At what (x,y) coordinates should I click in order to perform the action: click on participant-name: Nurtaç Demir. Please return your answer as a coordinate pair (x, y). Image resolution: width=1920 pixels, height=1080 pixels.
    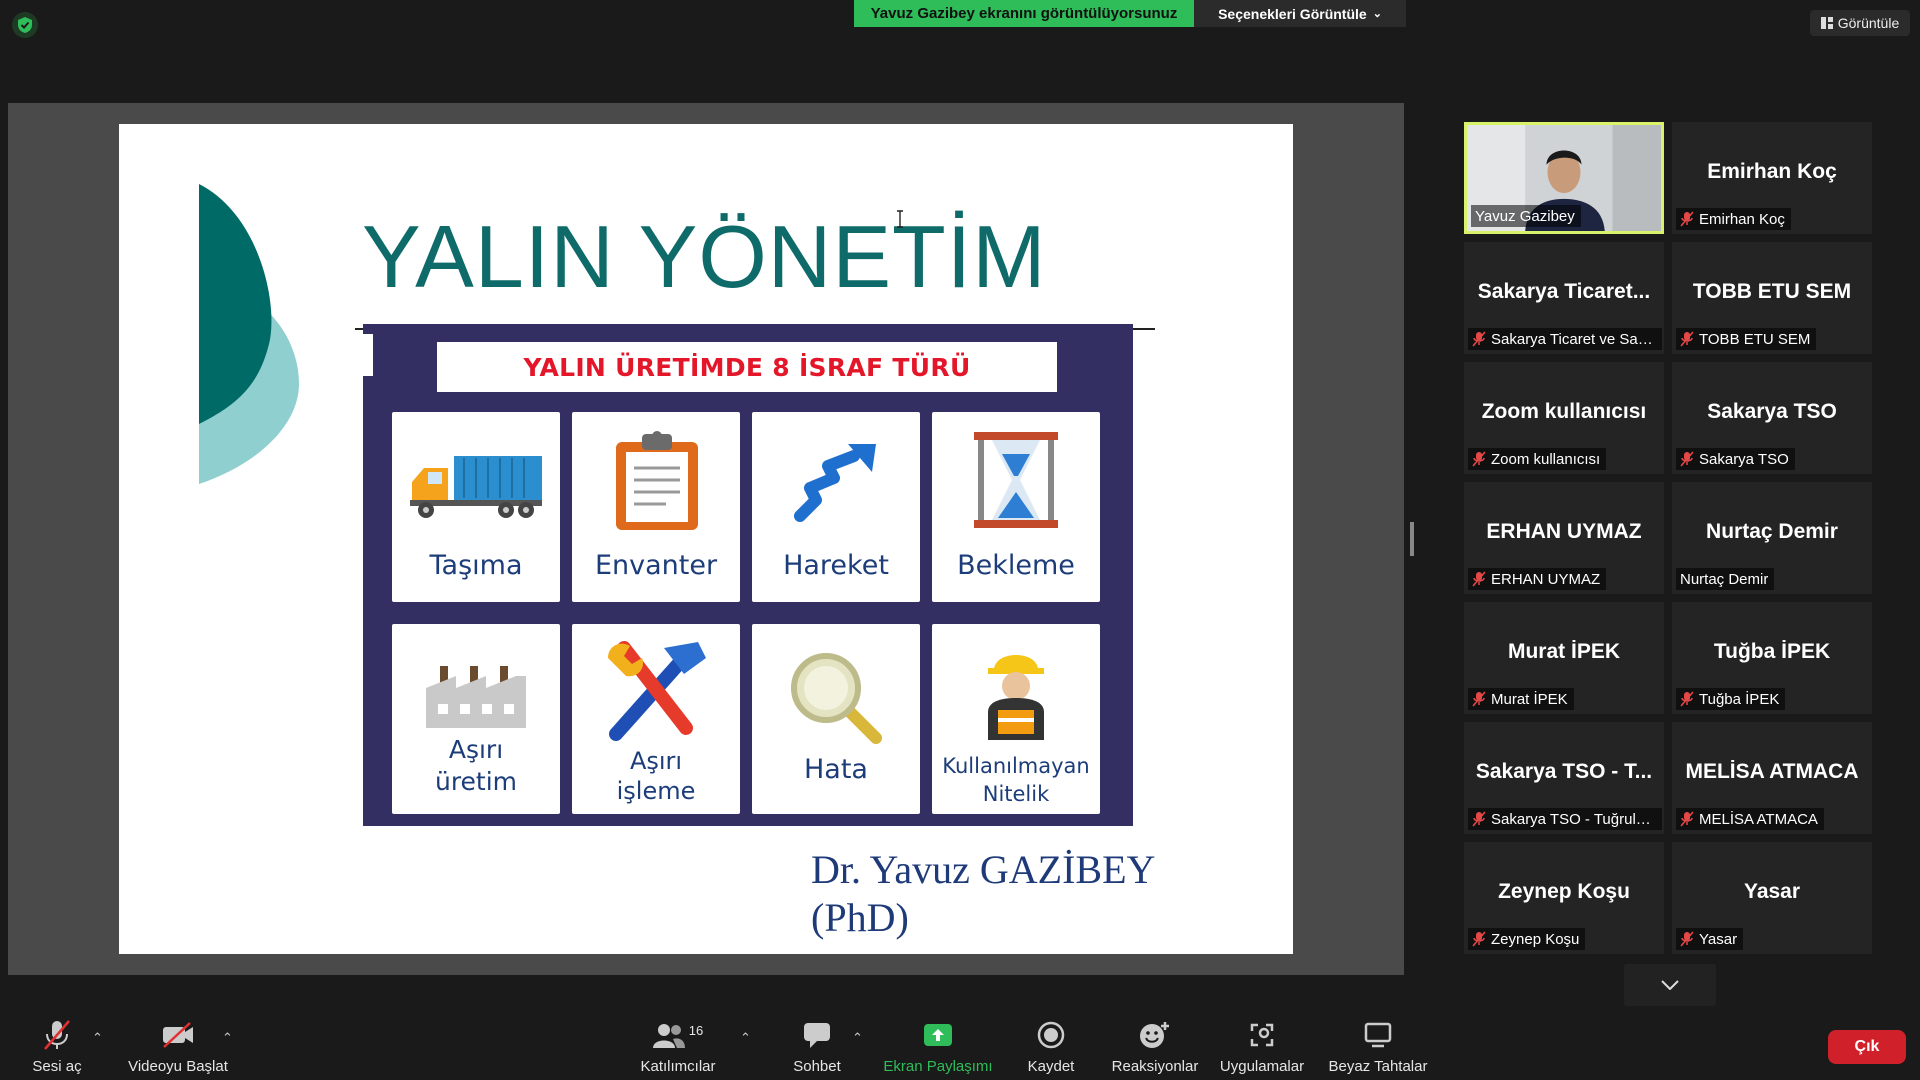
    Looking at the image, I should click on (1724, 579).